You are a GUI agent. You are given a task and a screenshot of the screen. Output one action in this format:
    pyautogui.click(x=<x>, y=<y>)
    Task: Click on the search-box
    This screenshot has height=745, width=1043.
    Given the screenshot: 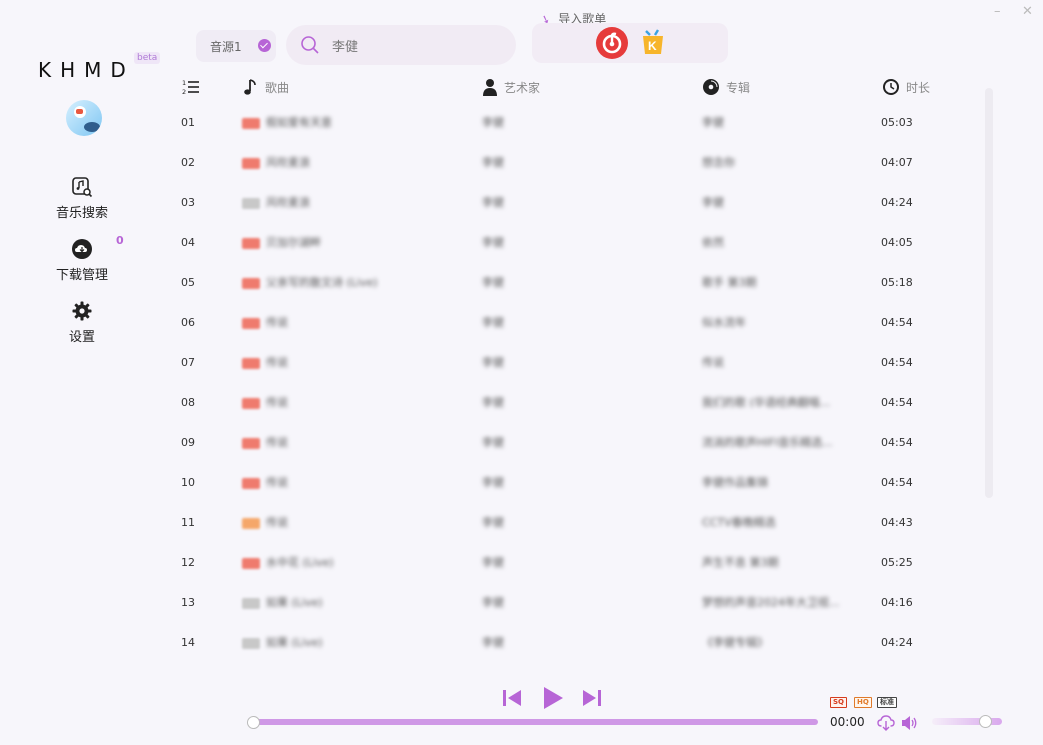 What is the action you would take?
    pyautogui.click(x=401, y=45)
    